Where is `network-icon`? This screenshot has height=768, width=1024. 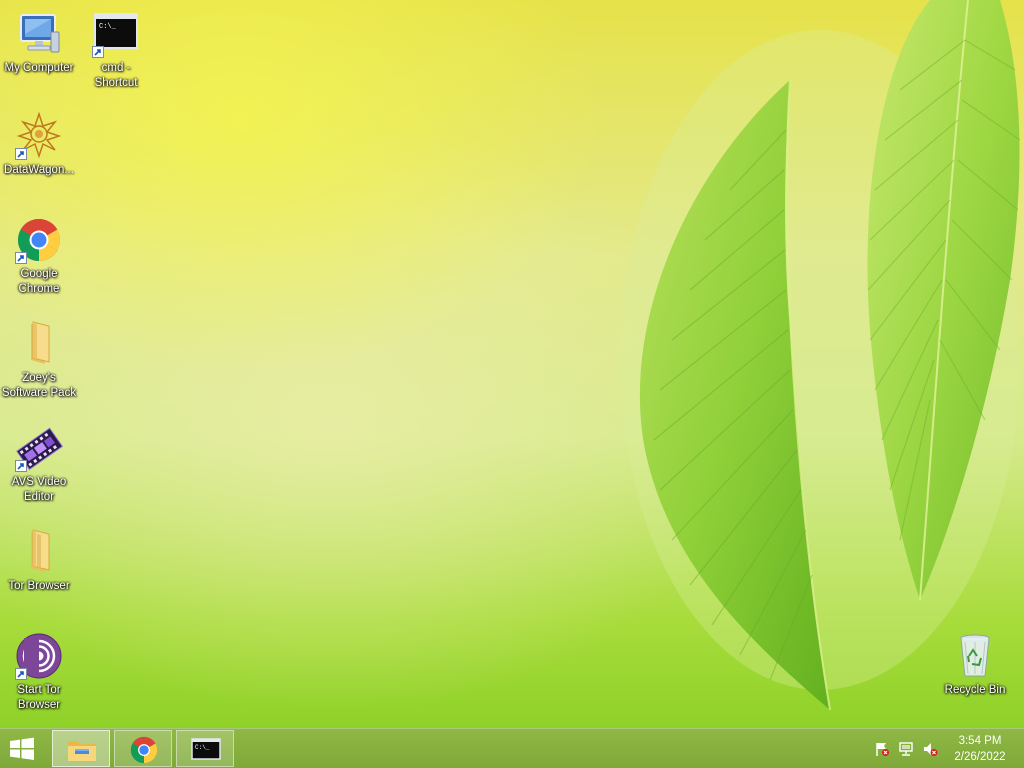
network-icon is located at coordinates (906, 749).